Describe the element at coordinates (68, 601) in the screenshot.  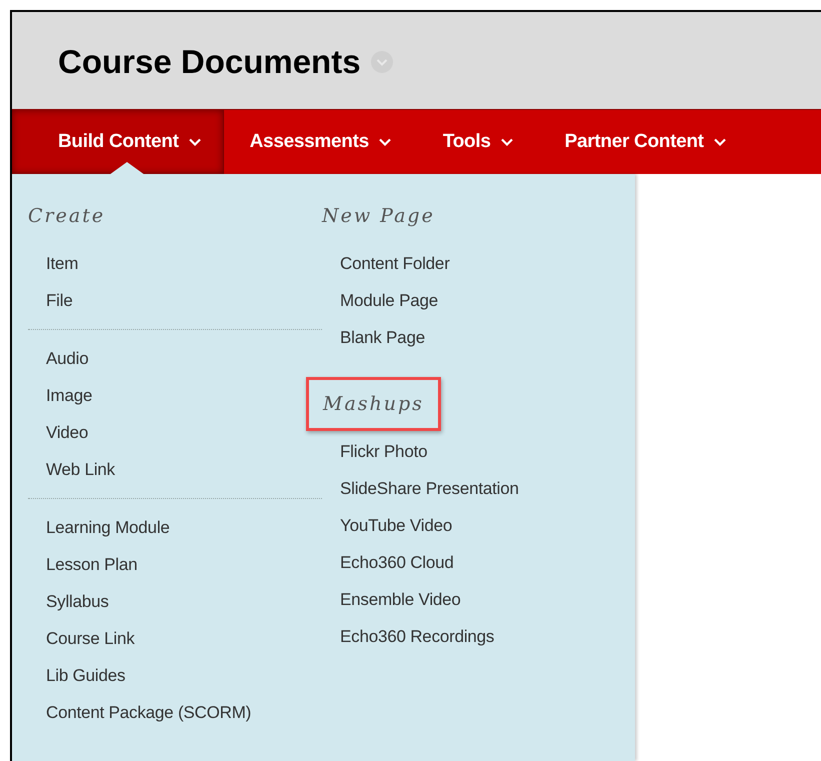
I see `menu-item: Syllabus` at that location.